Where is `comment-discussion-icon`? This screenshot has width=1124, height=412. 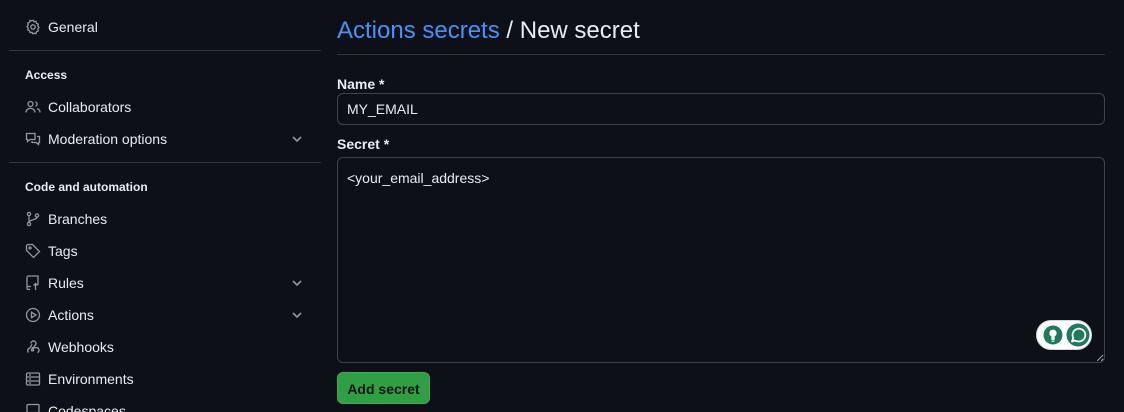
comment-discussion-icon is located at coordinates (33, 139).